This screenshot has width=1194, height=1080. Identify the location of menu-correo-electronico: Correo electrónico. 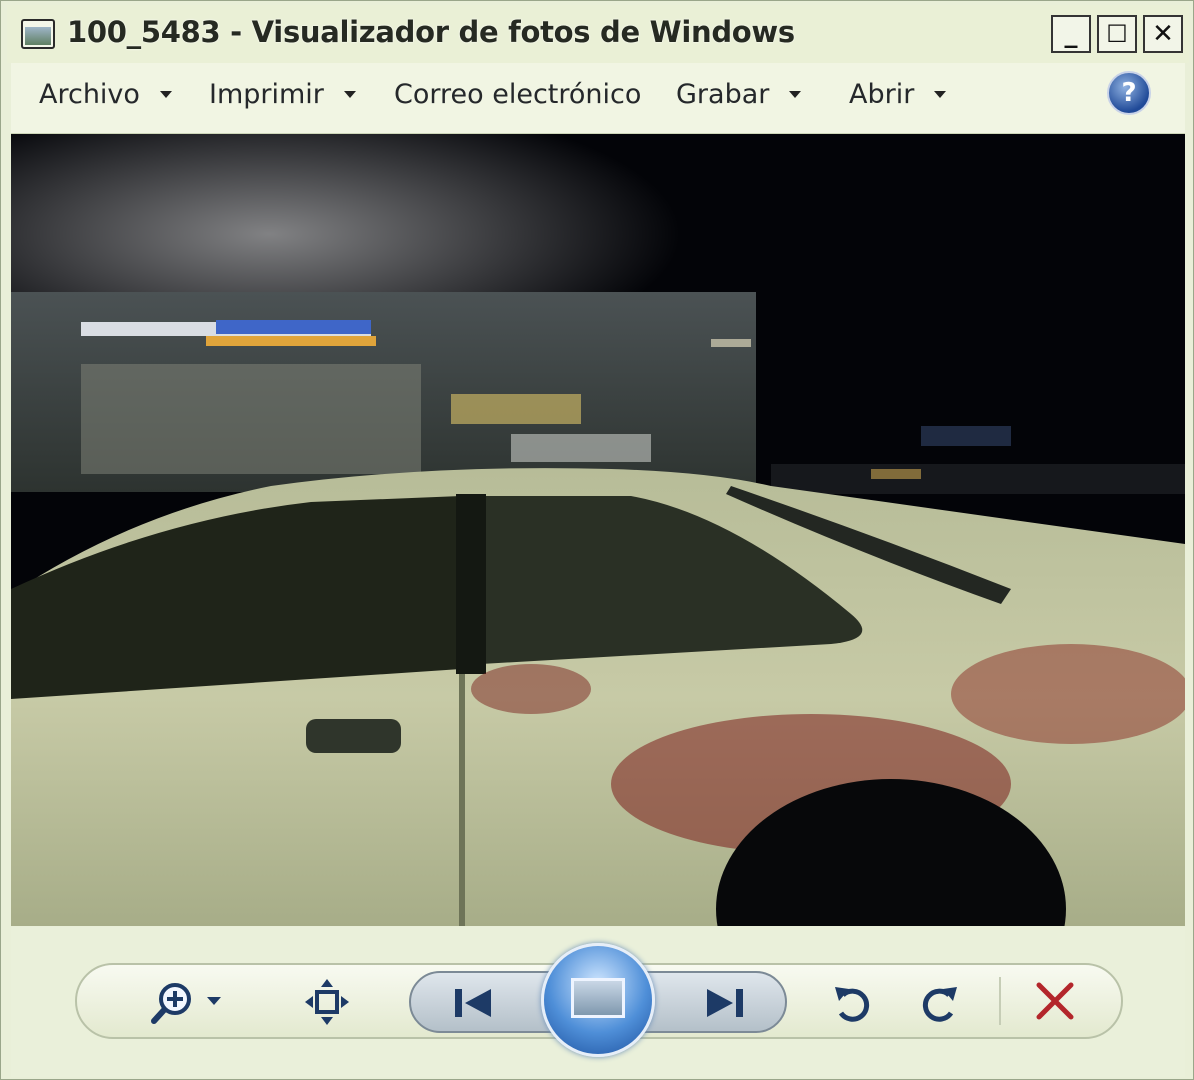
(517, 94).